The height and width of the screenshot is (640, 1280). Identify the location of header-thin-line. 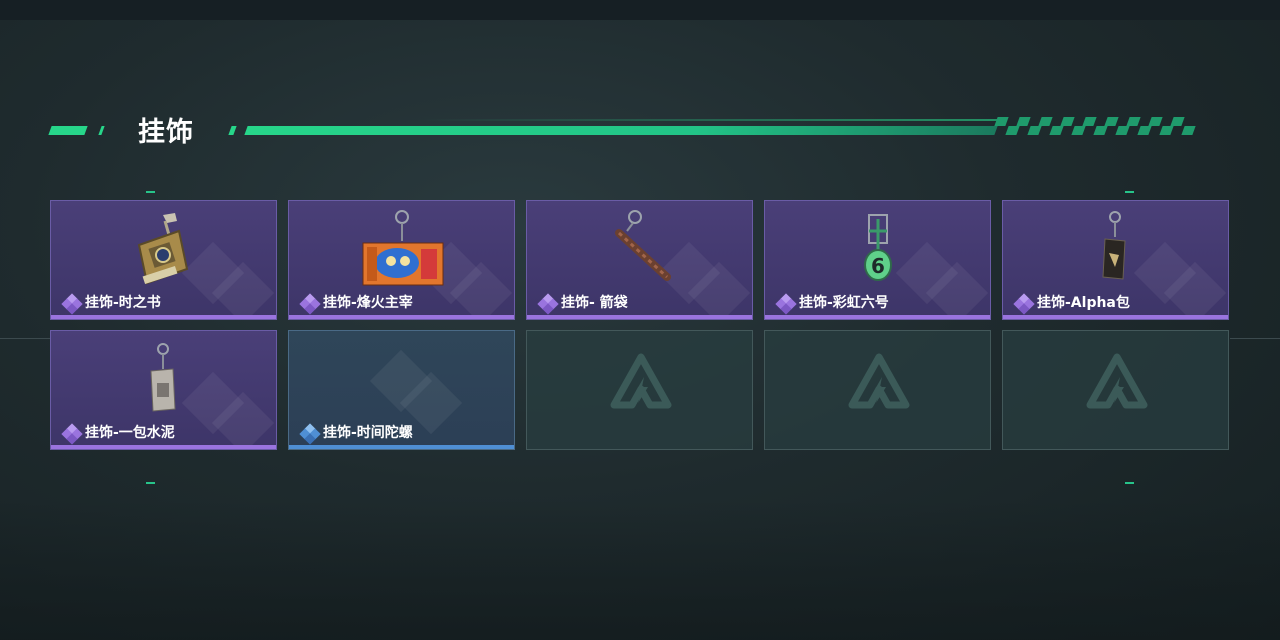
(710, 120).